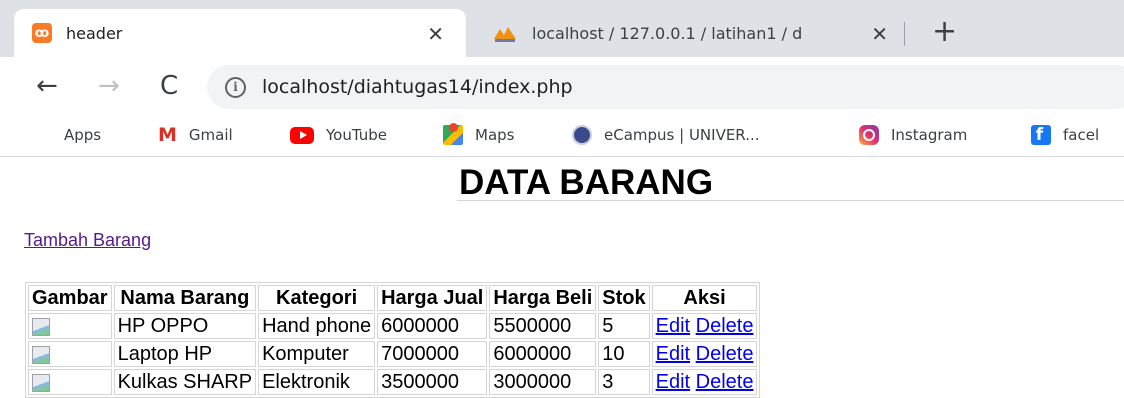 This screenshot has width=1124, height=398. Describe the element at coordinates (302, 135) in the screenshot. I see `youtube-icon` at that location.